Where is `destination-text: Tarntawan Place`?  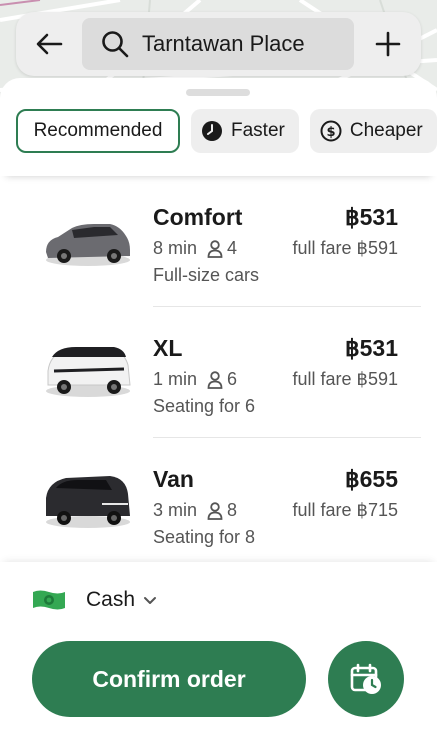 destination-text: Tarntawan Place is located at coordinates (223, 43).